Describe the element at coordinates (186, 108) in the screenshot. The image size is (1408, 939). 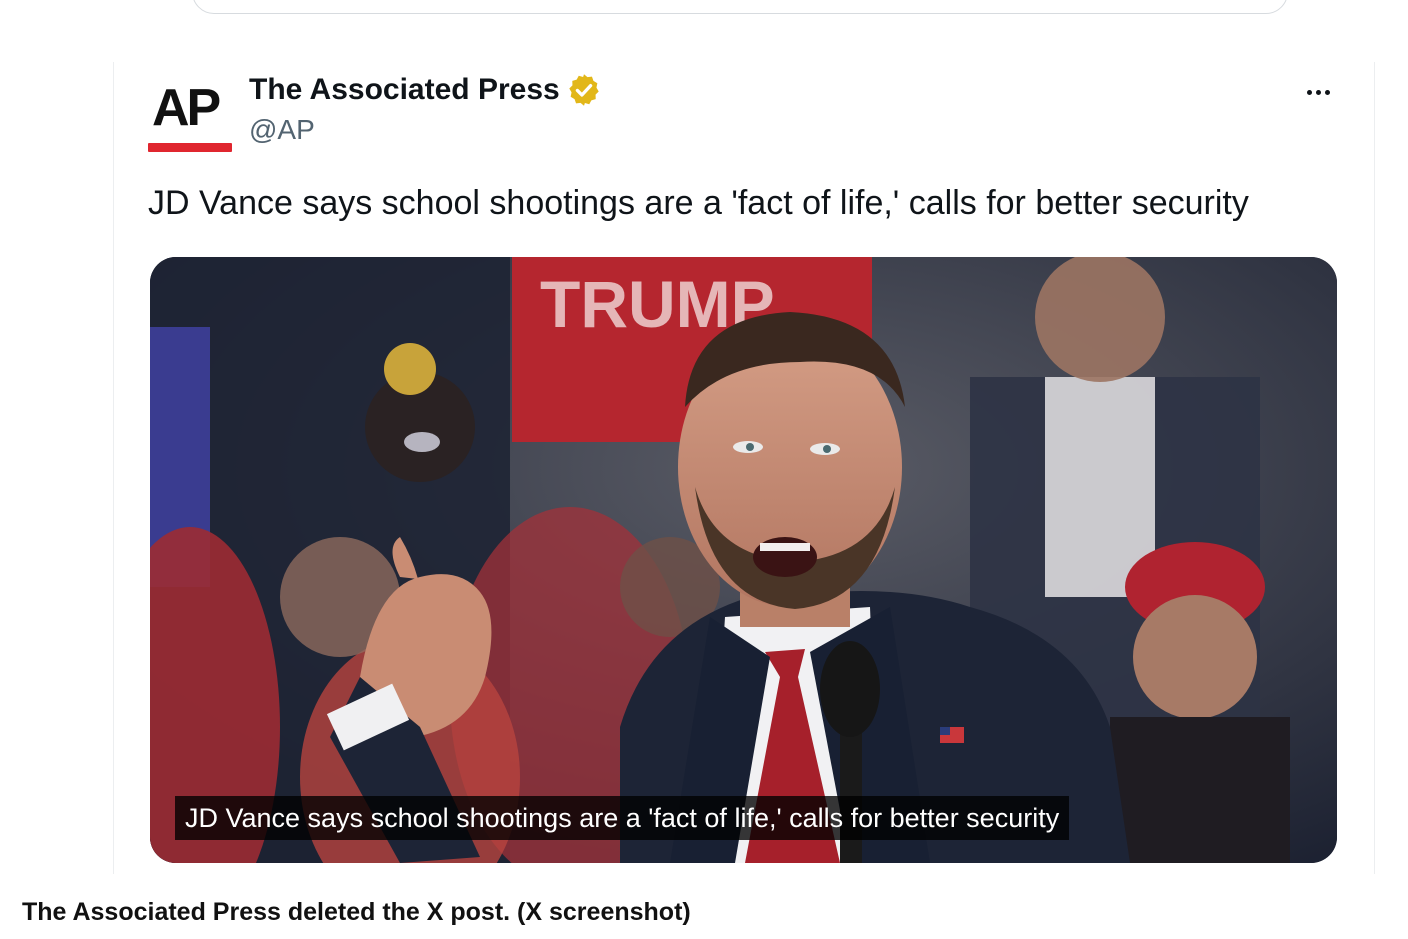
I see `ap-logo-text: AP` at that location.